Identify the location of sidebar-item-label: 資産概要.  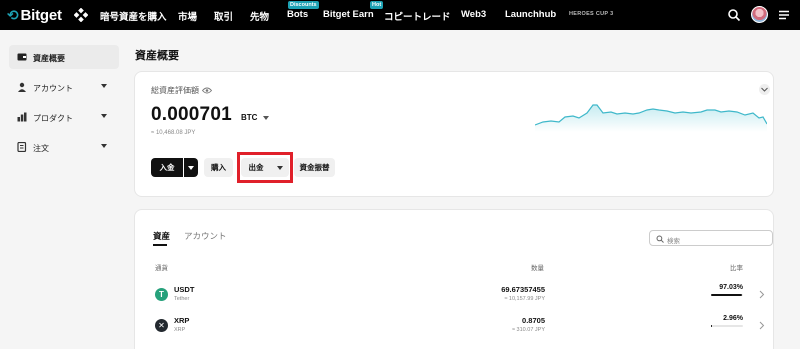
(49, 58).